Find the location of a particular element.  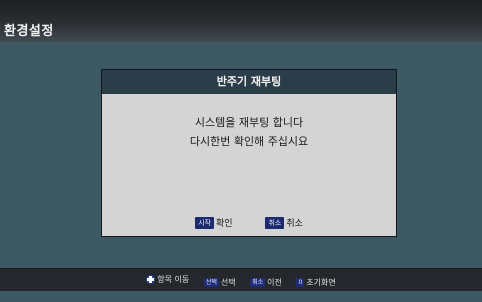

hint-select: 선택 선택 is located at coordinates (219, 282).